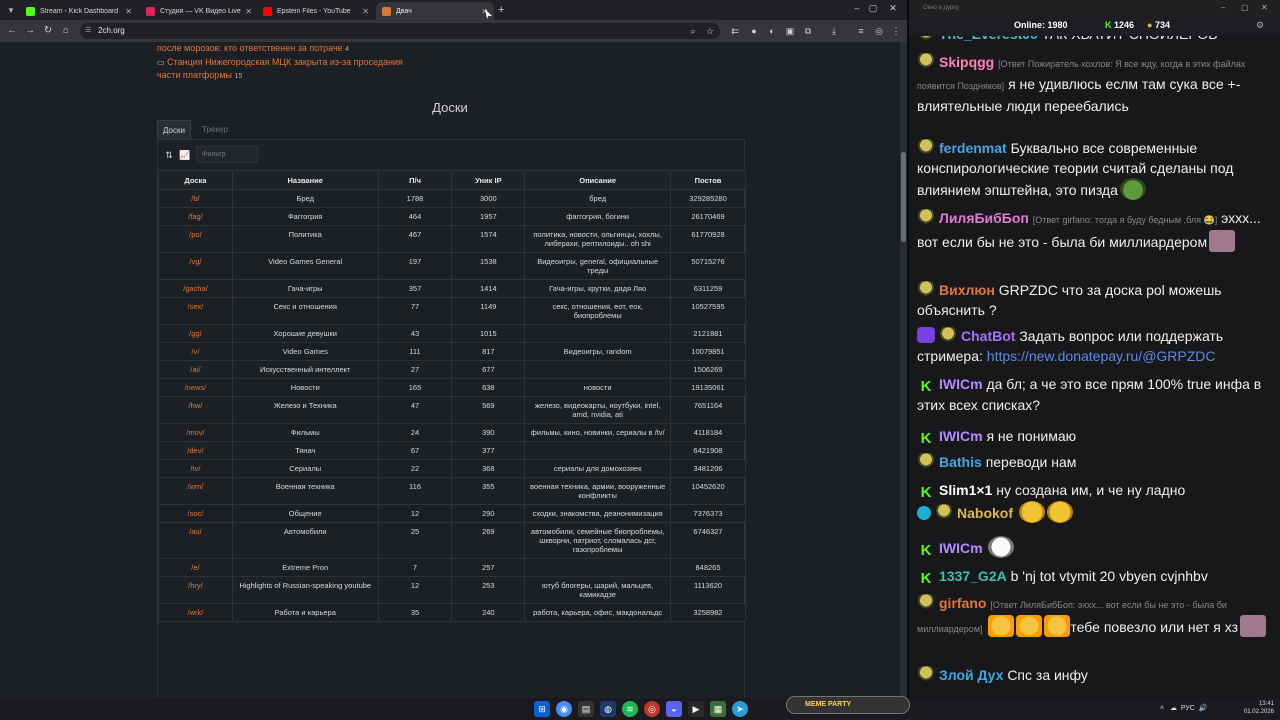  Describe the element at coordinates (542, 709) in the screenshot. I see `start-icon: ⊞` at that location.